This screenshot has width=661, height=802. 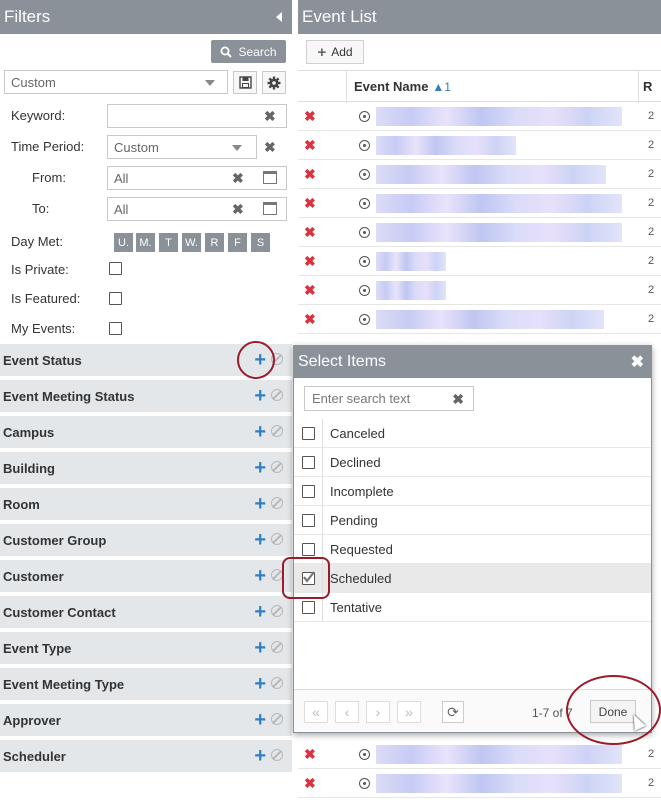 I want to click on prev-page-button: ‹, so click(x=347, y=712).